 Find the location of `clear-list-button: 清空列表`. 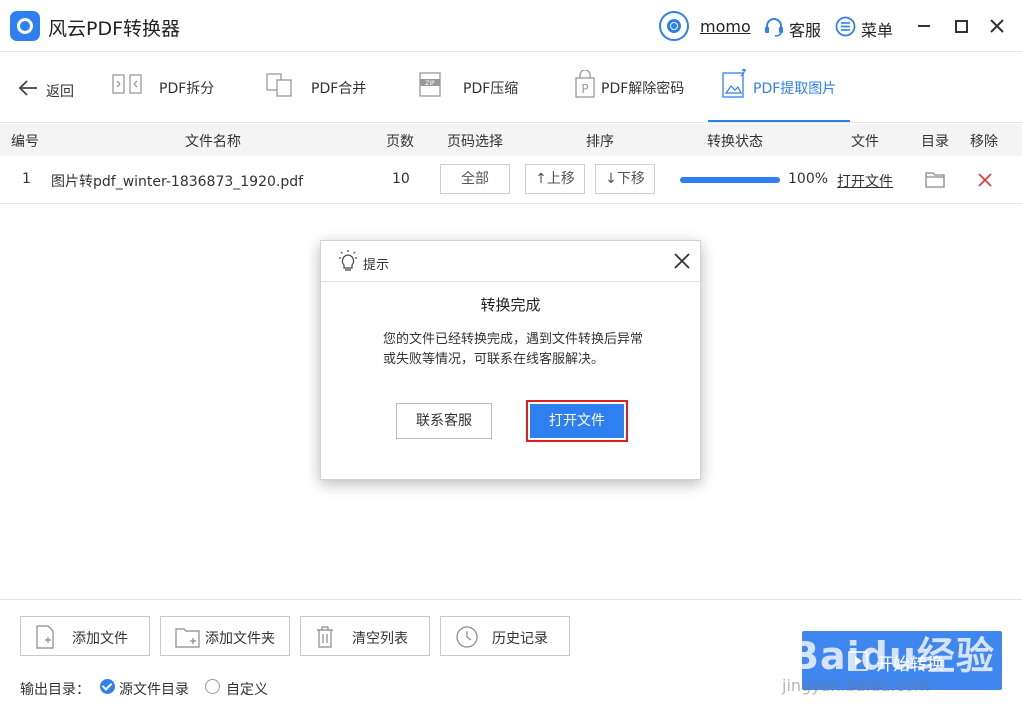

clear-list-button: 清空列表 is located at coordinates (365, 636).